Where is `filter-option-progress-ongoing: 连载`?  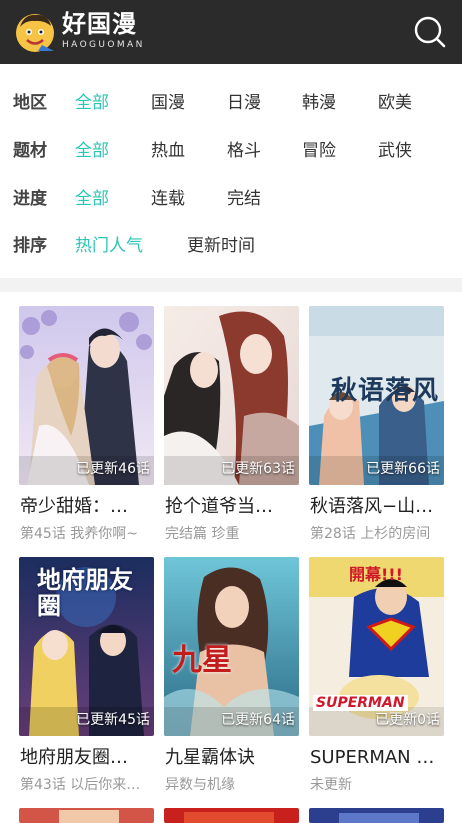 filter-option-progress-ongoing: 连载 is located at coordinates (168, 199).